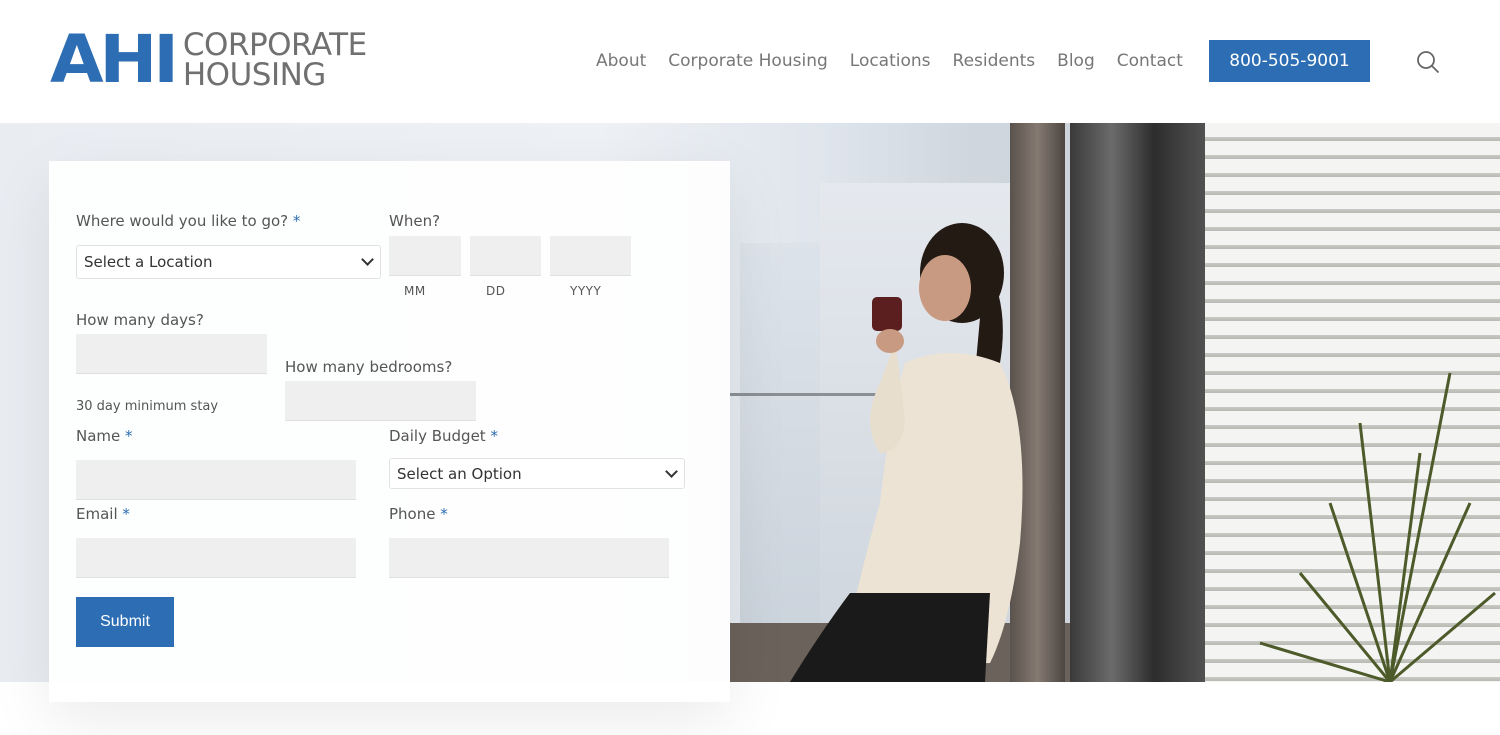 This screenshot has width=1500, height=735. What do you see at coordinates (586, 291) in the screenshot?
I see `year-hint: YYYY` at bounding box center [586, 291].